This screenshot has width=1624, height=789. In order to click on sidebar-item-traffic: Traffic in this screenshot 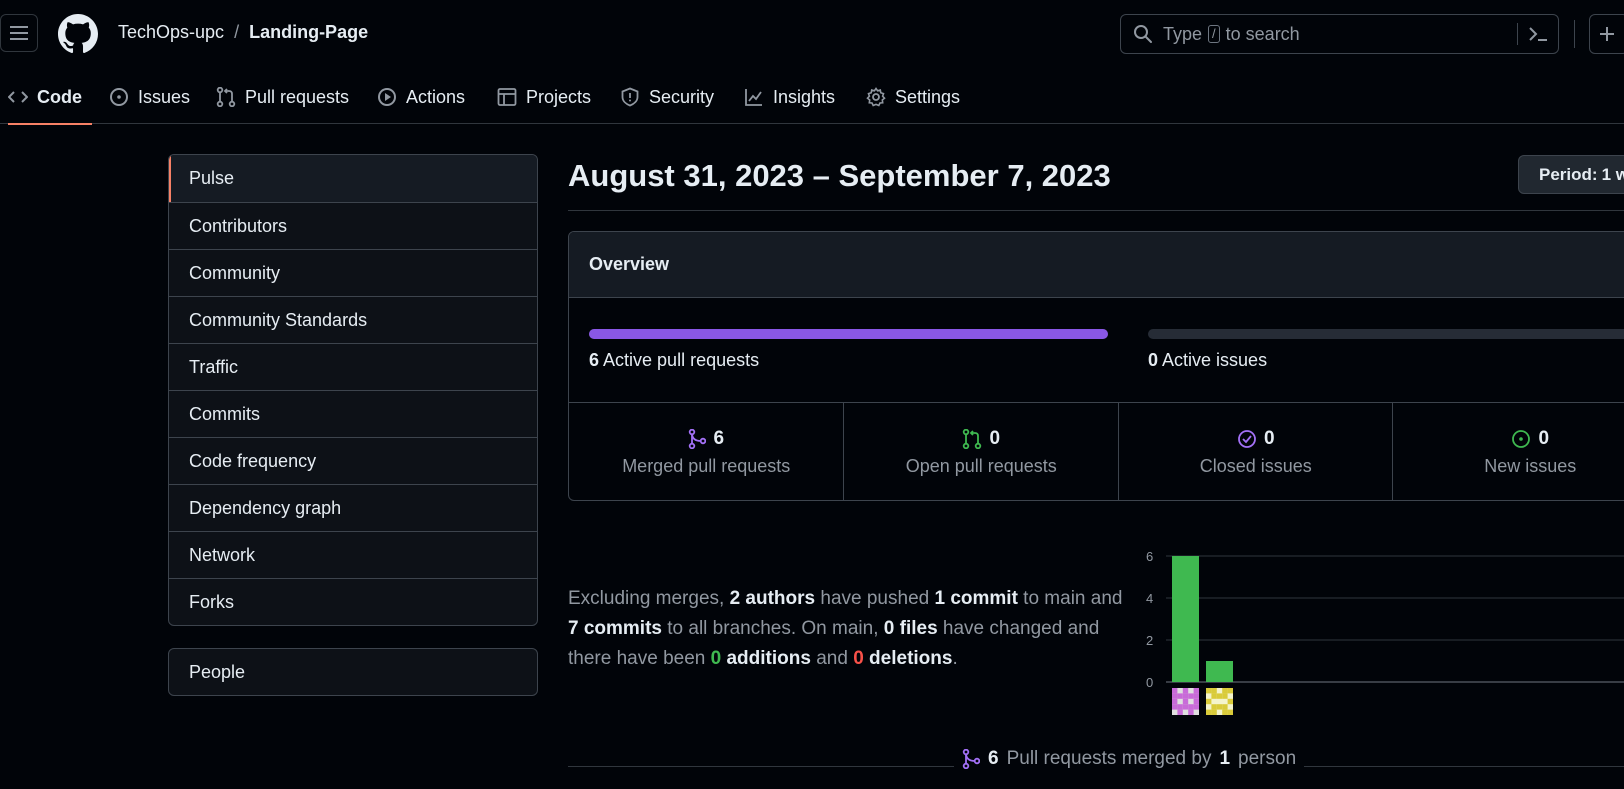, I will do `click(353, 366)`.